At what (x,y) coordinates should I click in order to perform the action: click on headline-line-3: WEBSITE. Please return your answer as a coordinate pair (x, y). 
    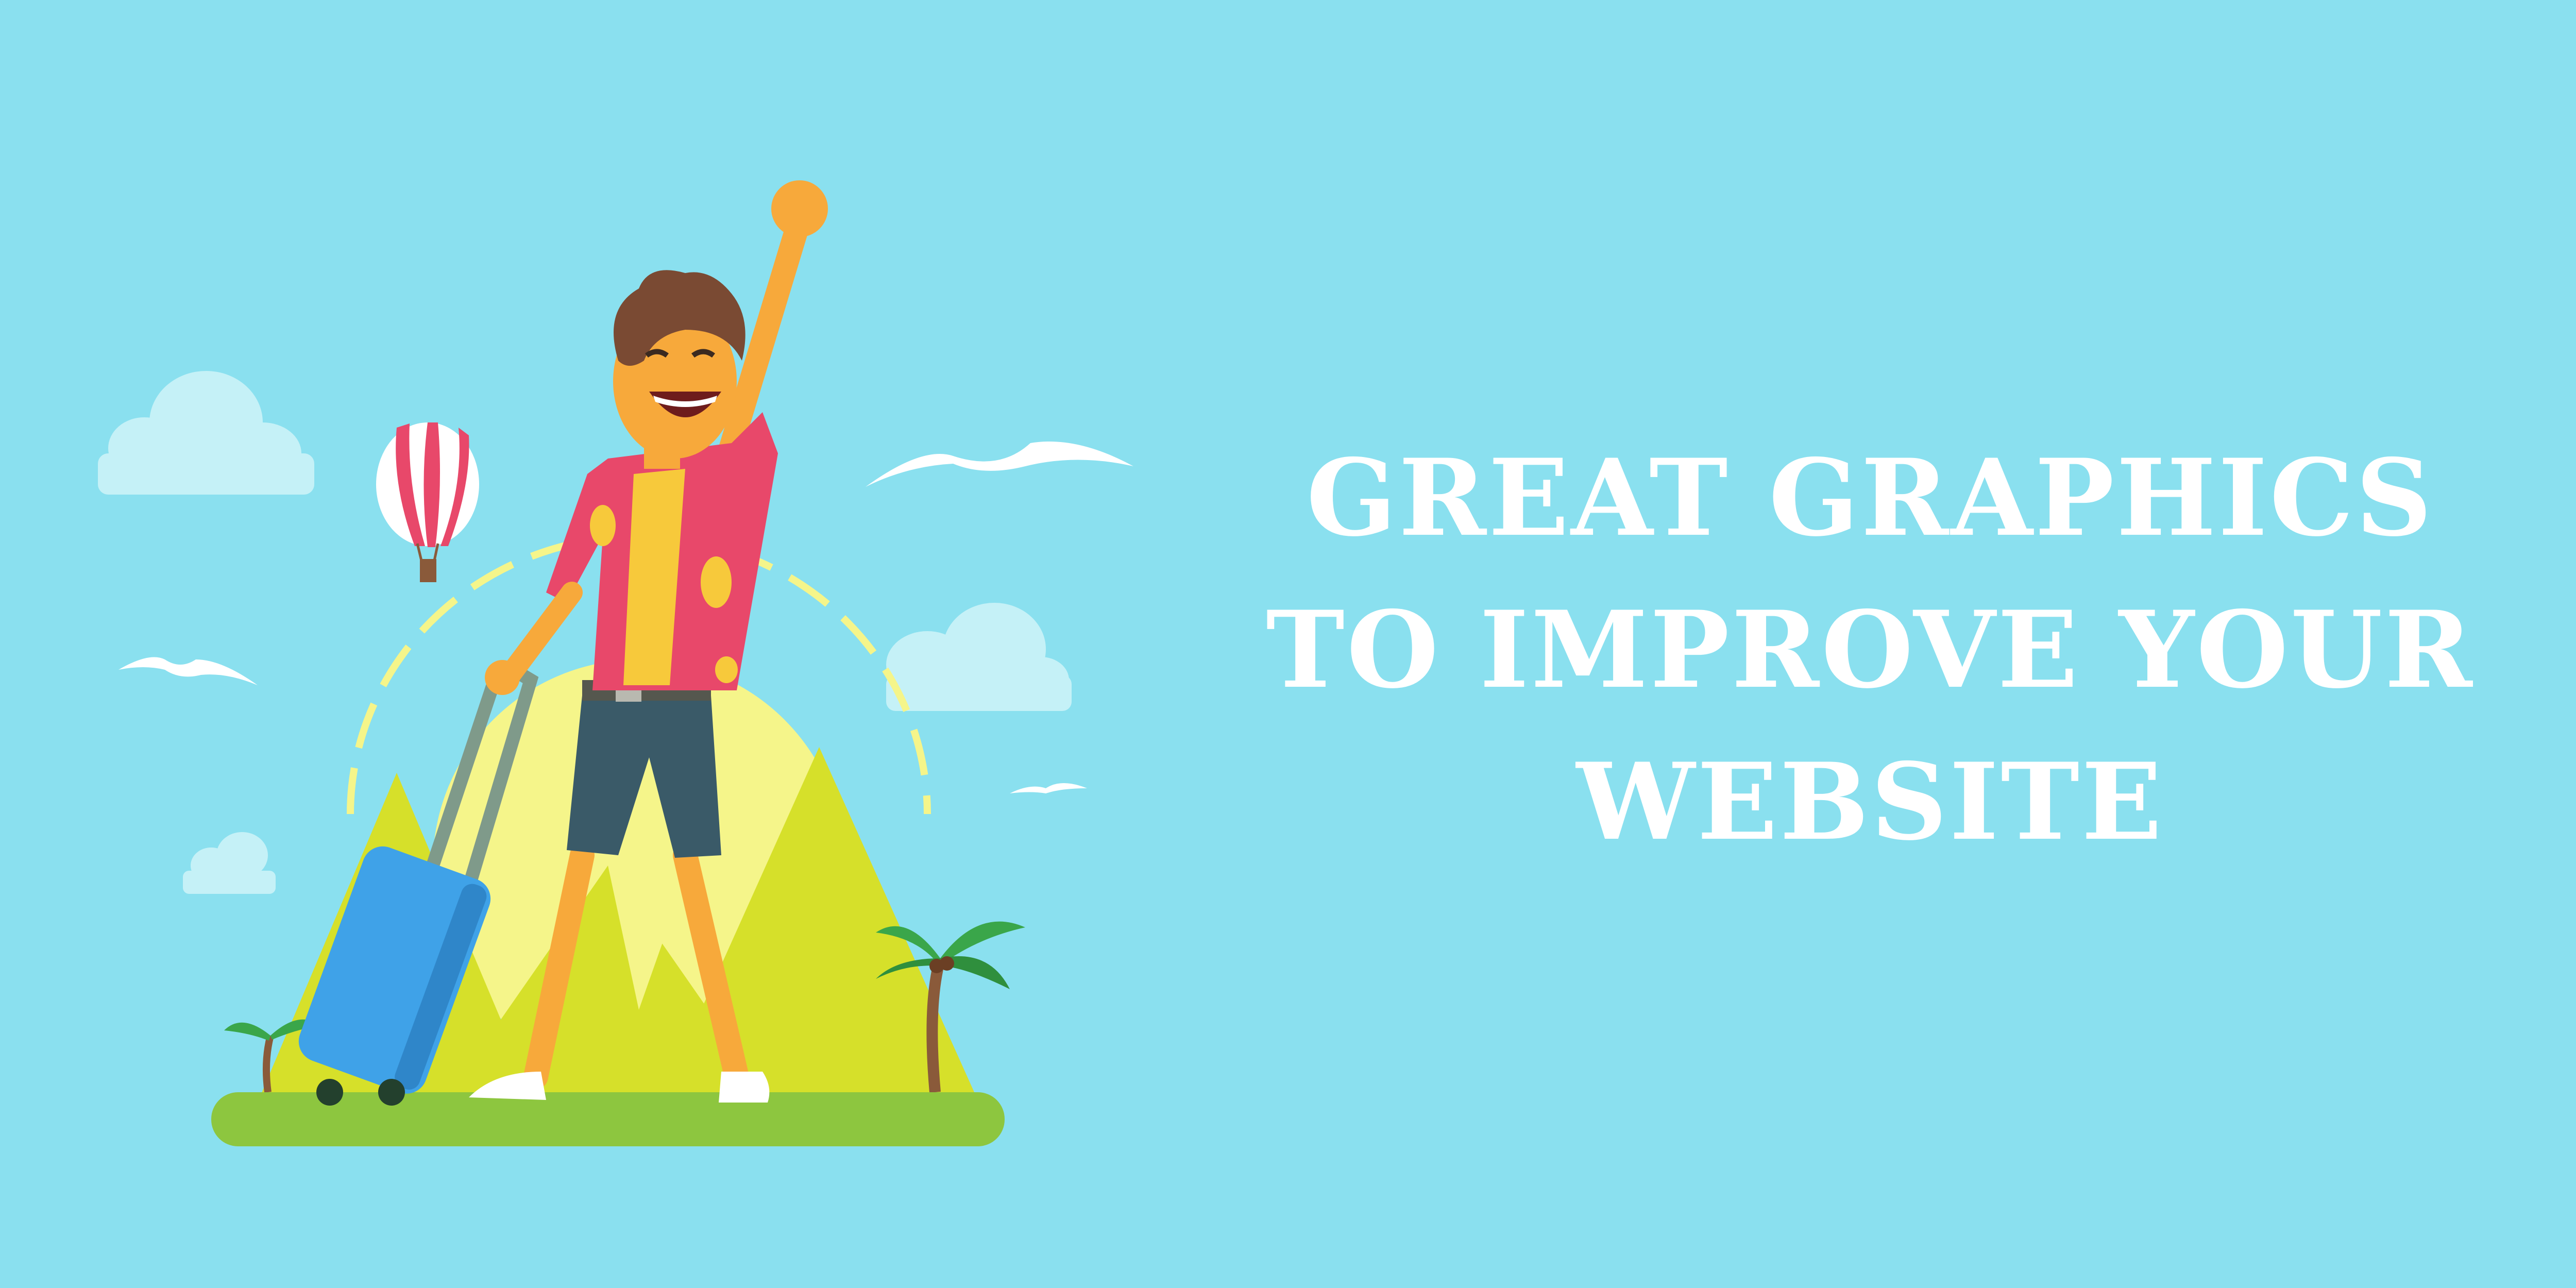
    Looking at the image, I should click on (1870, 802).